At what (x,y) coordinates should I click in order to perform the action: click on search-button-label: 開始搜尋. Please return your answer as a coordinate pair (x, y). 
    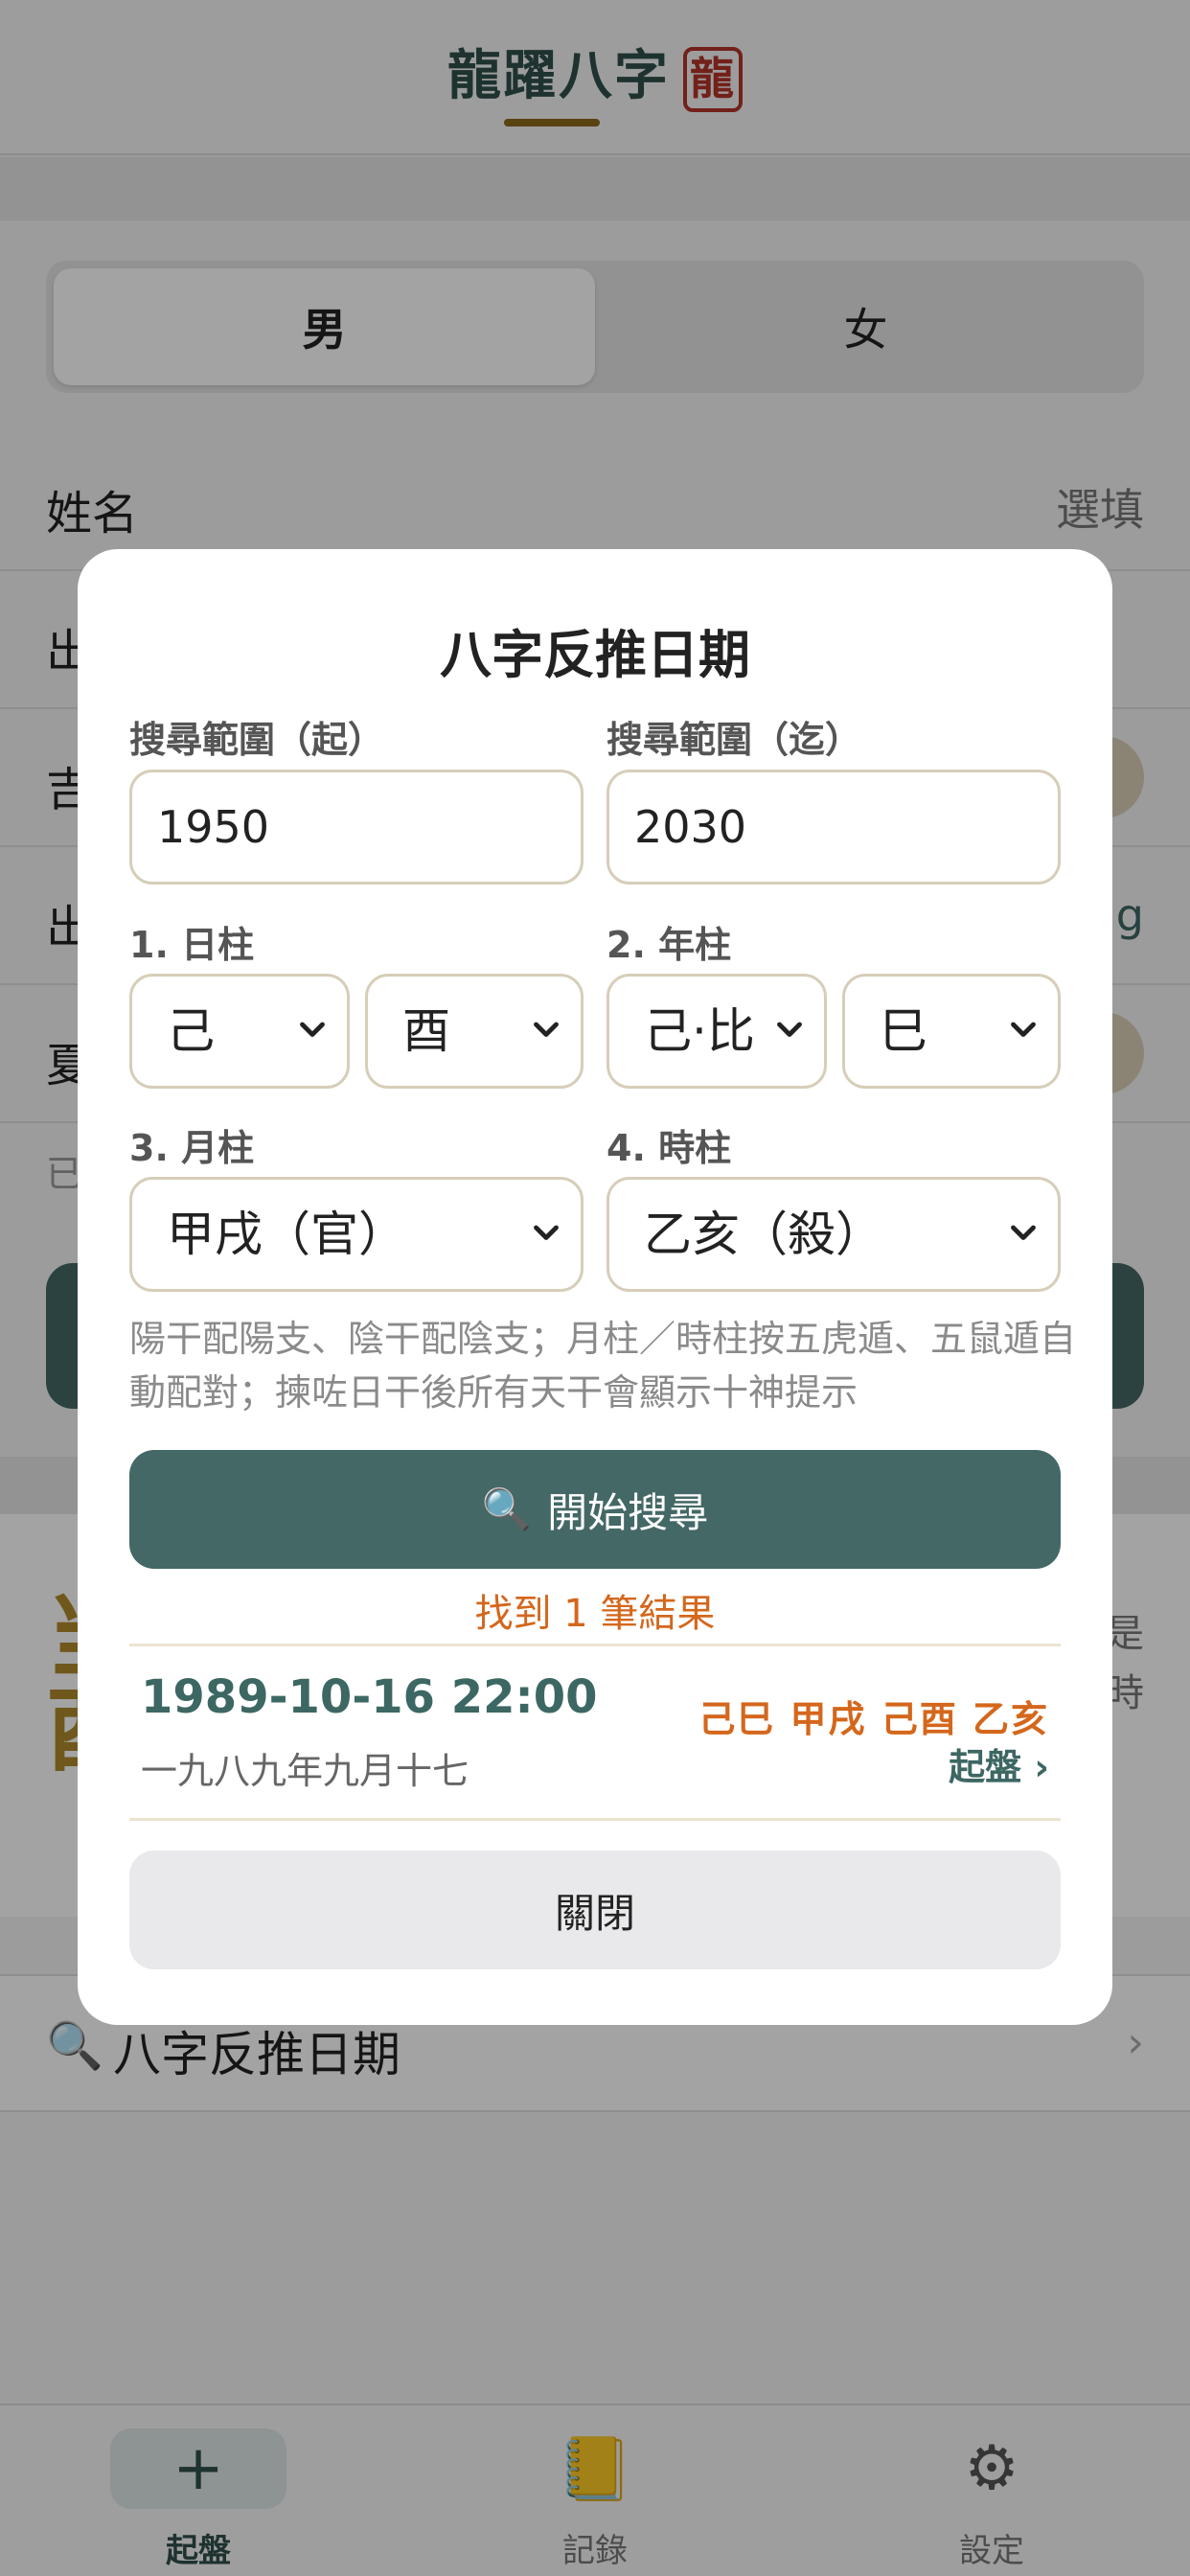
    Looking at the image, I should click on (628, 1512).